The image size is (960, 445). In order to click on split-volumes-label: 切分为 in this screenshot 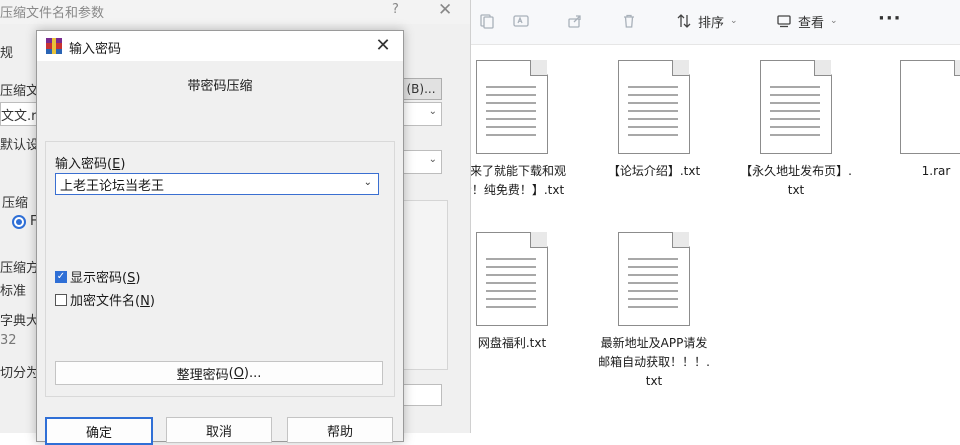, I will do `click(20, 373)`.